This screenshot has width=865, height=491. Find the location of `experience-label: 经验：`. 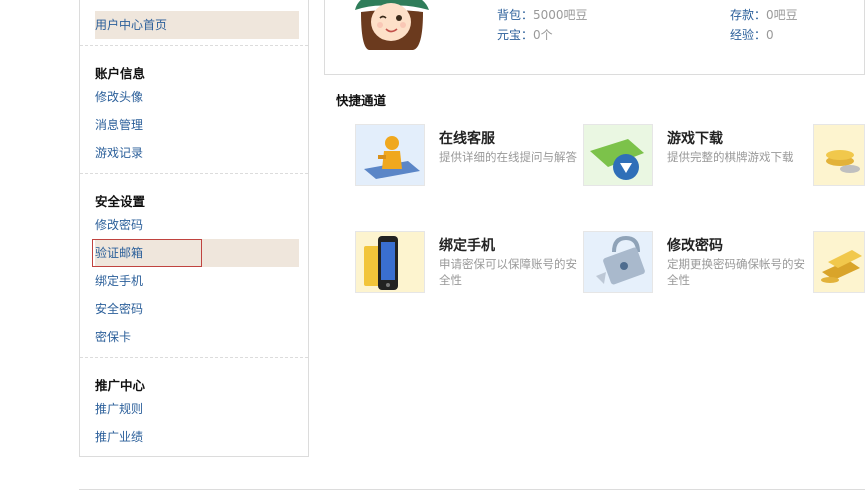

experience-label: 经验： is located at coordinates (748, 35).